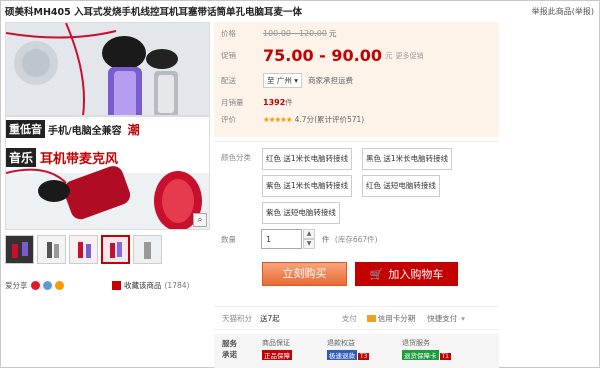 This screenshot has height=368, width=600. Describe the element at coordinates (236, 157) in the screenshot. I see `color-label: 颜色分类` at that location.